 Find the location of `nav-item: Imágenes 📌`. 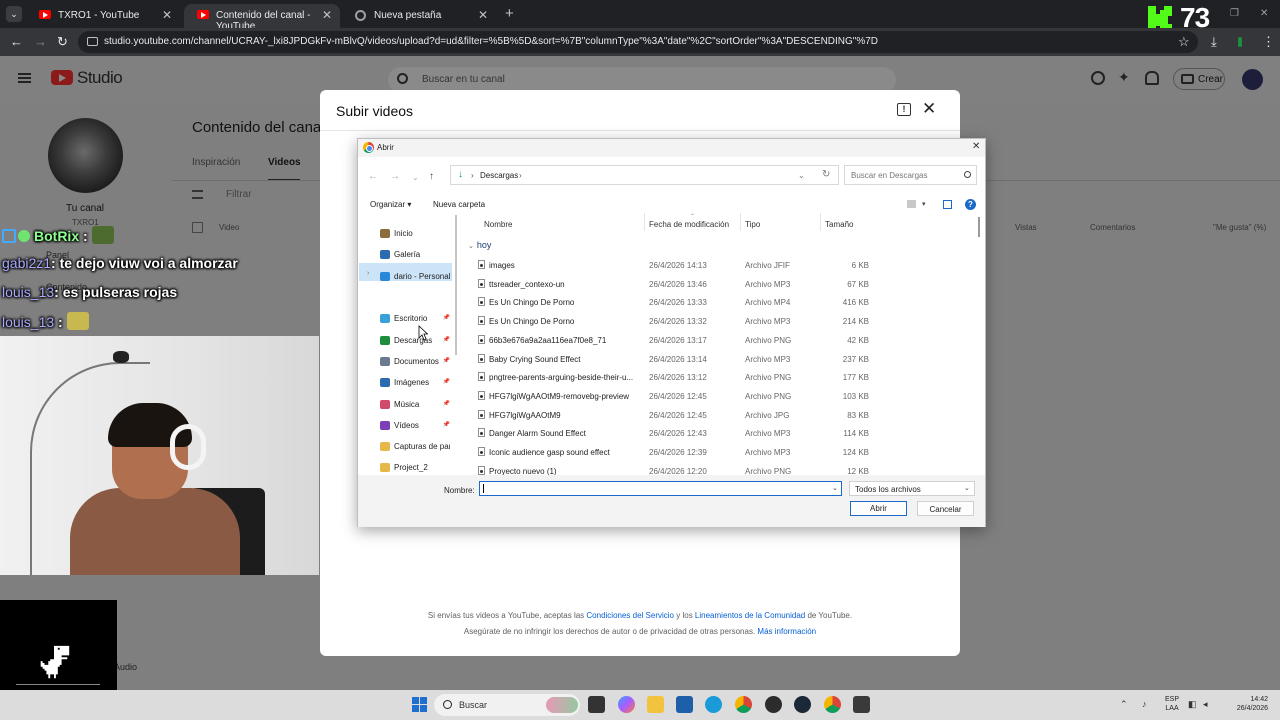

nav-item: Imágenes 📌 is located at coordinates (415, 382).